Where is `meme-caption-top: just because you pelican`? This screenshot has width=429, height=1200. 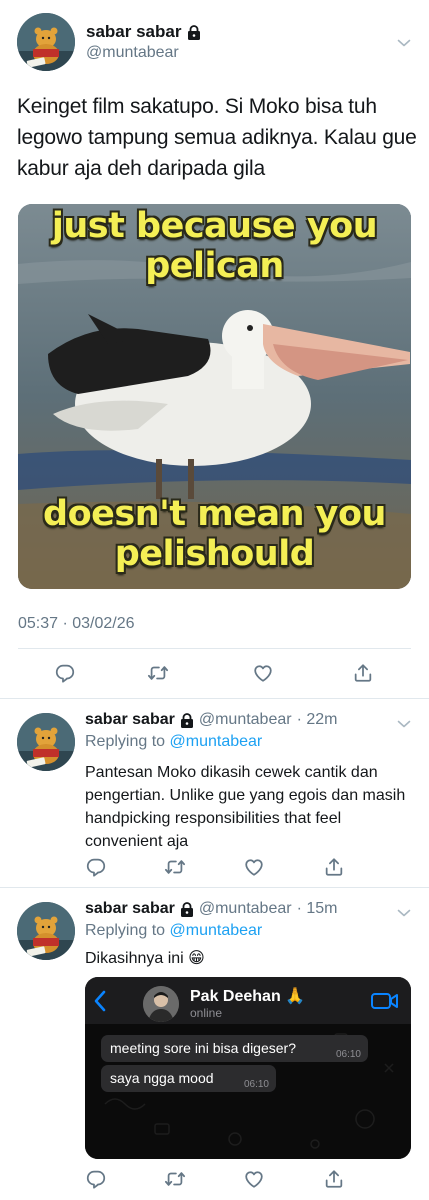
meme-caption-top: just because you pelican is located at coordinates (214, 246).